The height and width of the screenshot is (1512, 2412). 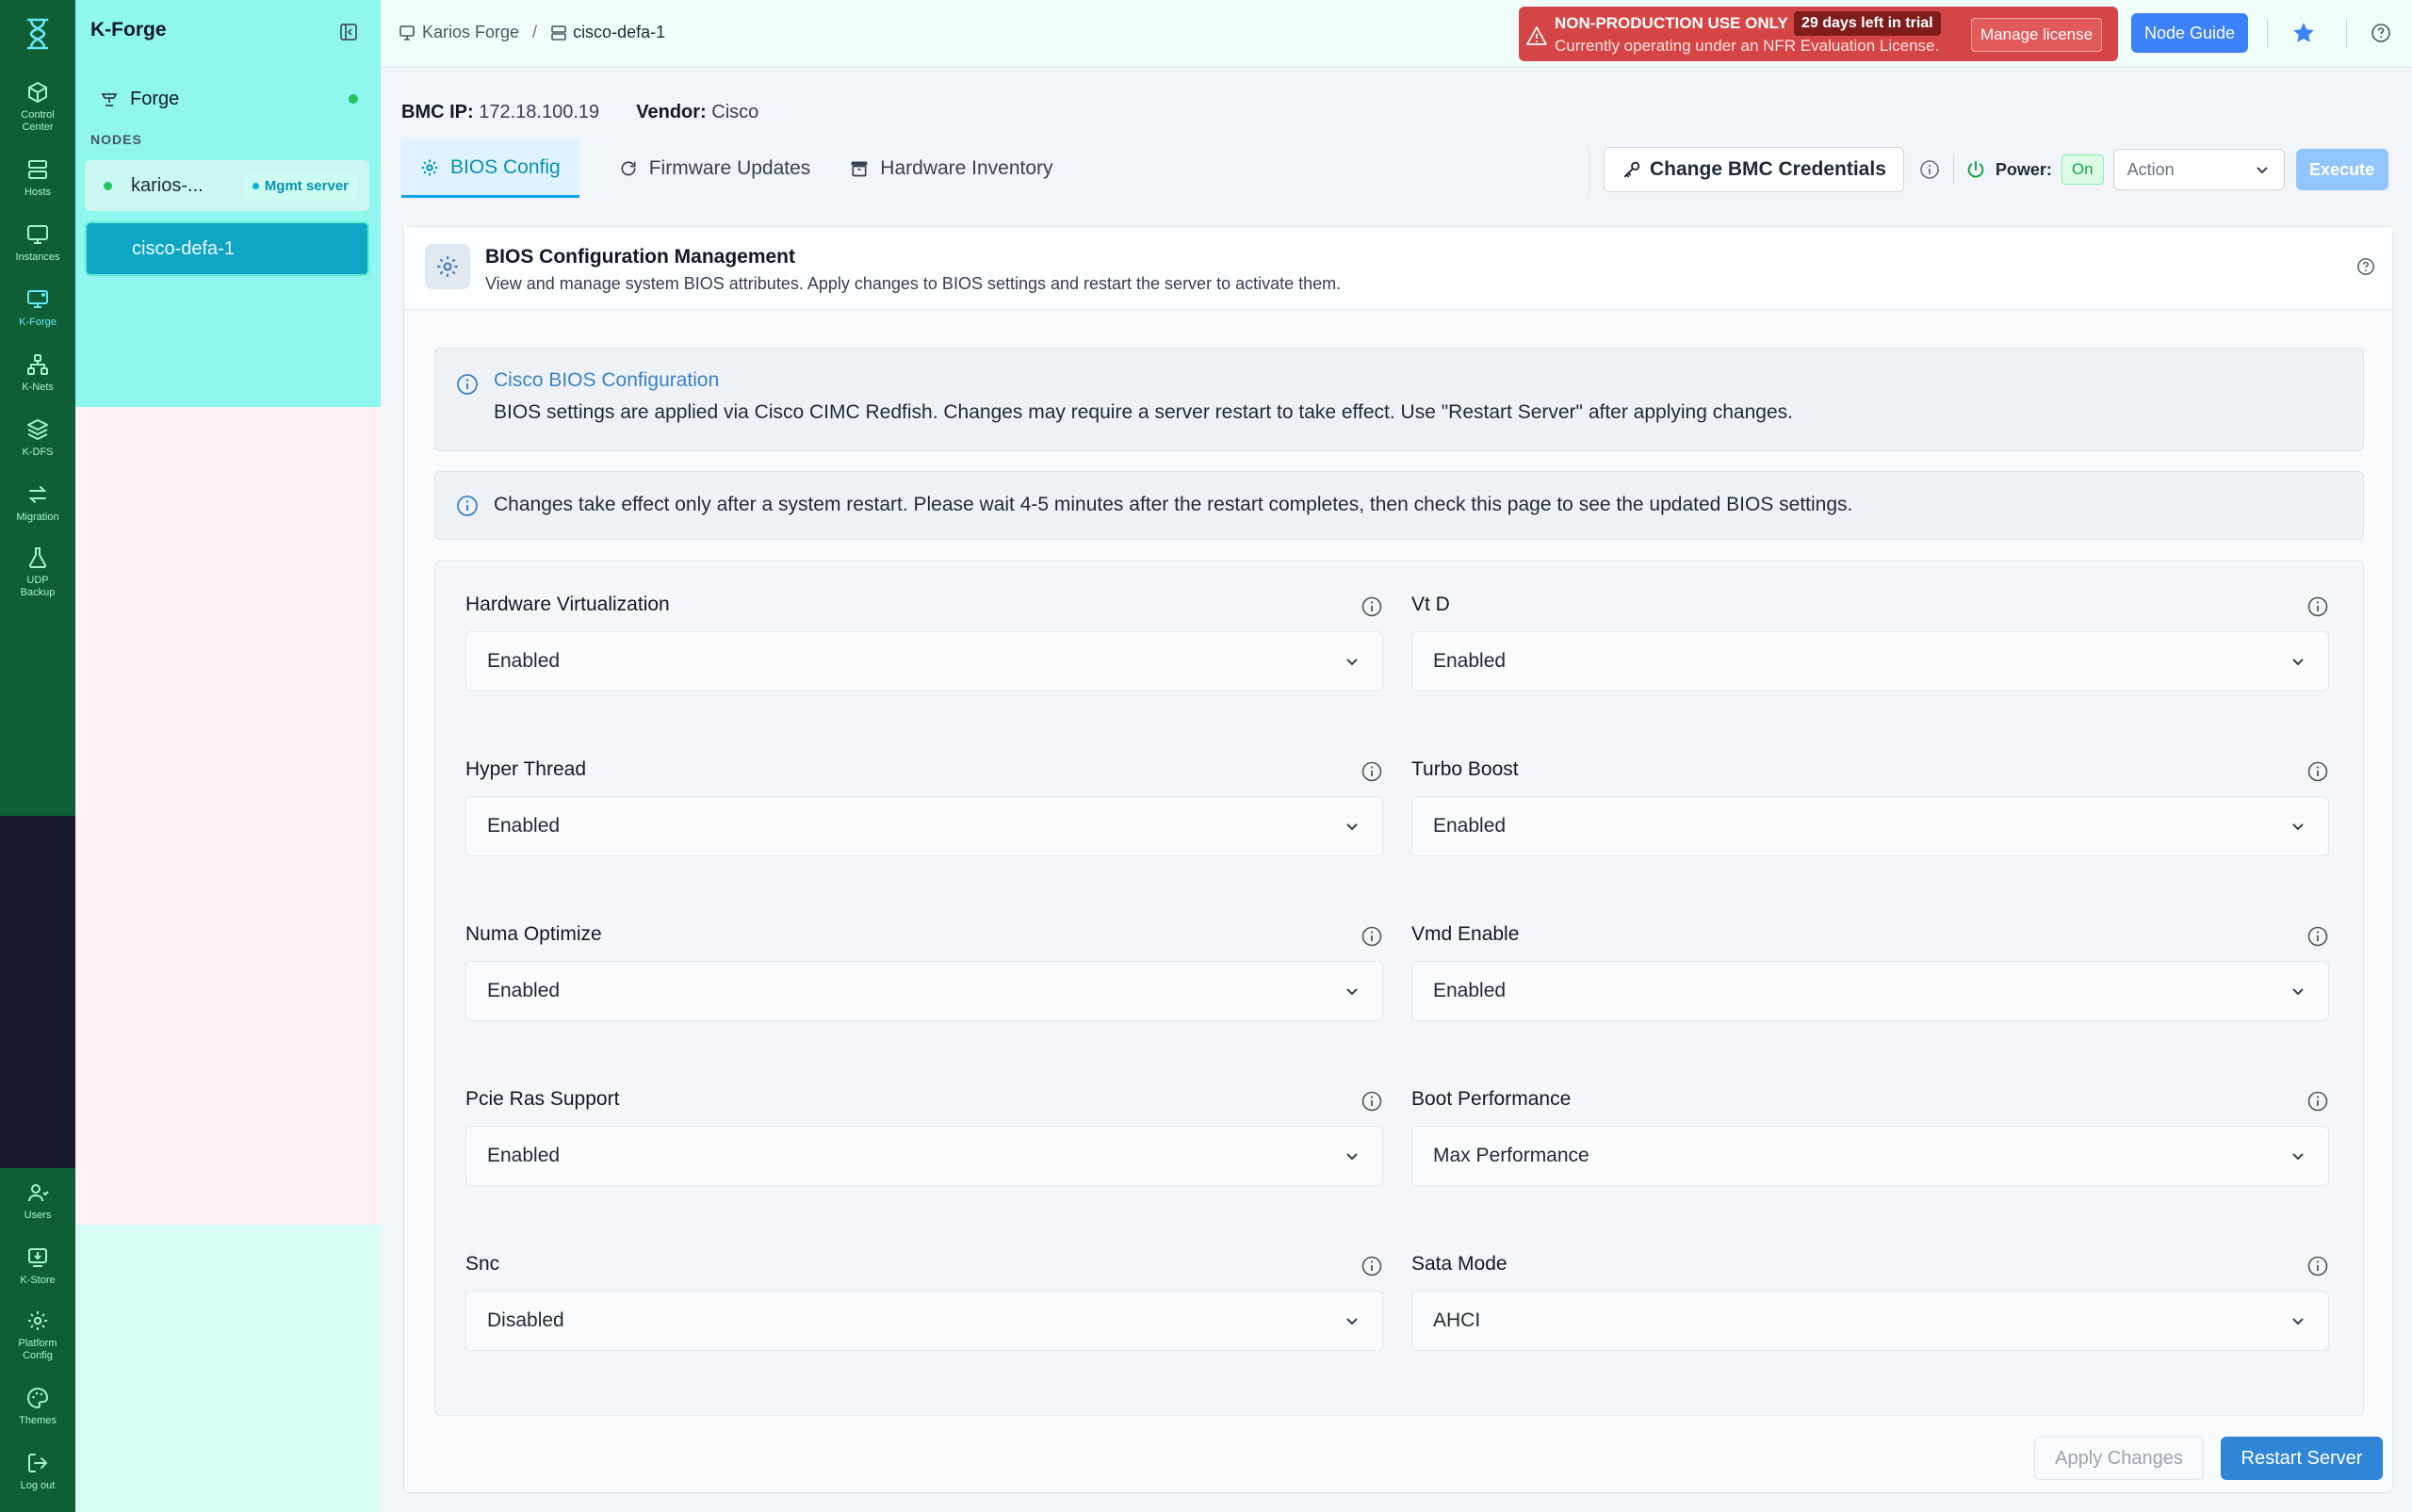 What do you see at coordinates (2037, 35) in the screenshot?
I see `manage-license-button: Manage license` at bounding box center [2037, 35].